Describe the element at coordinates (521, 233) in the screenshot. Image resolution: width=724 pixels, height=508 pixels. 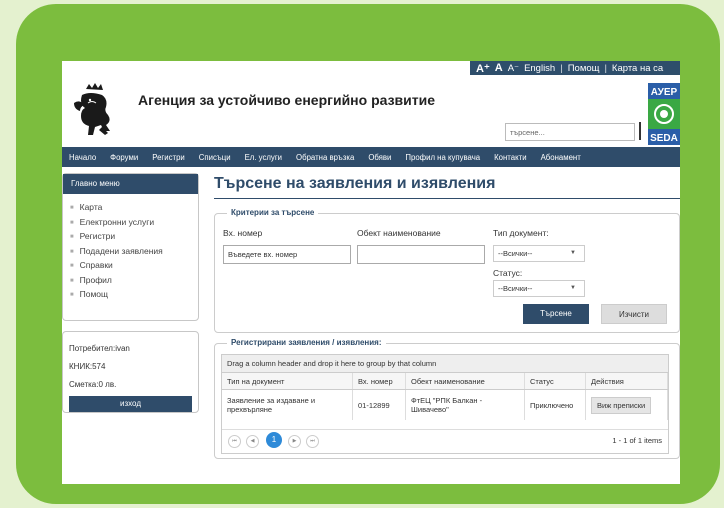
I see `doctype-label: Тип документ:` at that location.